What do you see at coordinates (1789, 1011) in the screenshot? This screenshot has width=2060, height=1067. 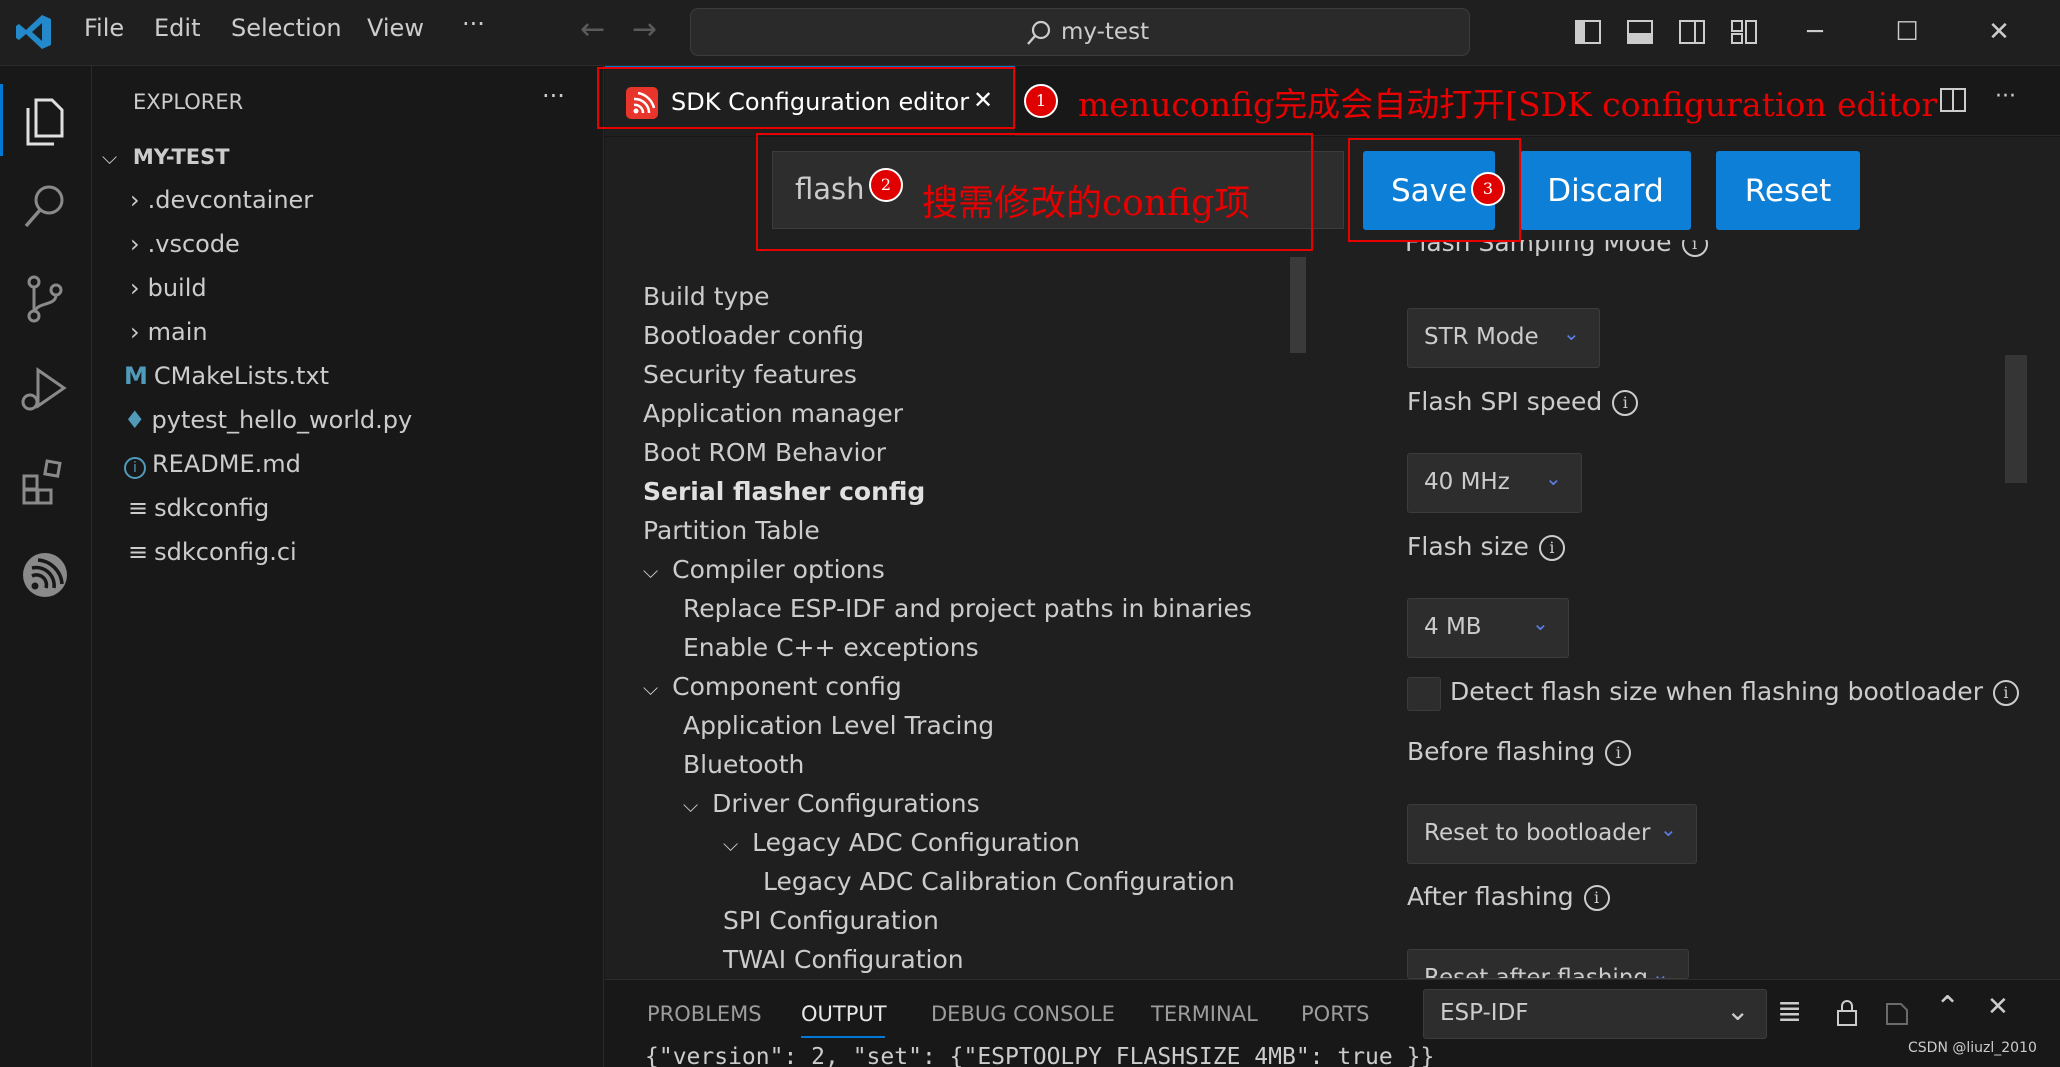 I see `clear-output-icon: ≣` at bounding box center [1789, 1011].